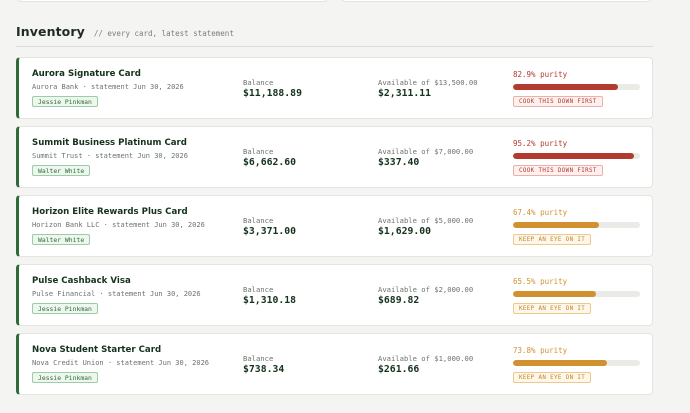  I want to click on available-label: Available of $2,000.00, so click(426, 289).